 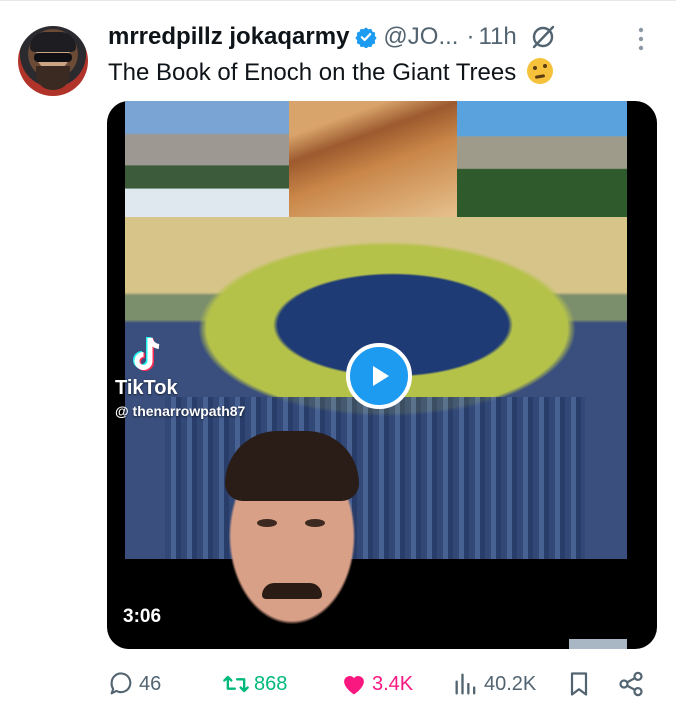 I want to click on presenter-hair, so click(x=292, y=466).